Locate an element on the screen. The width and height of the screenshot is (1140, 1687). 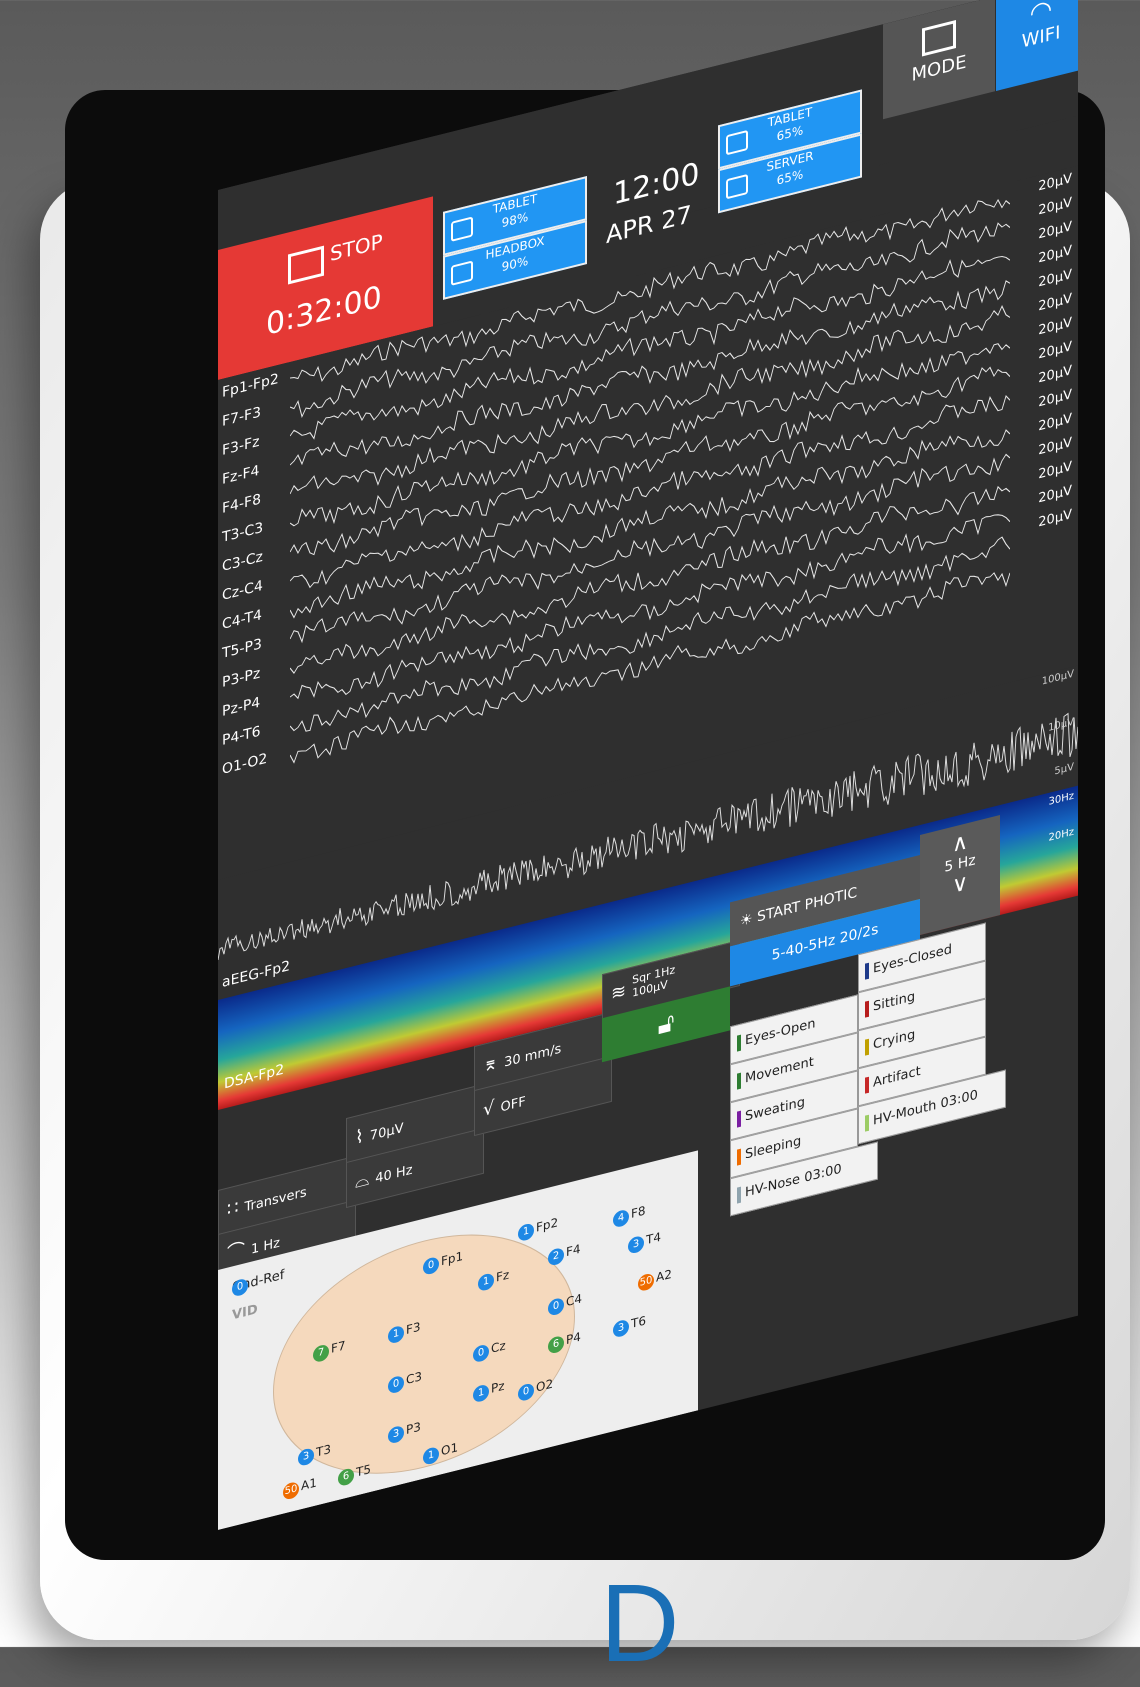
test-signal-icon: ≋ is located at coordinates (619, 993).